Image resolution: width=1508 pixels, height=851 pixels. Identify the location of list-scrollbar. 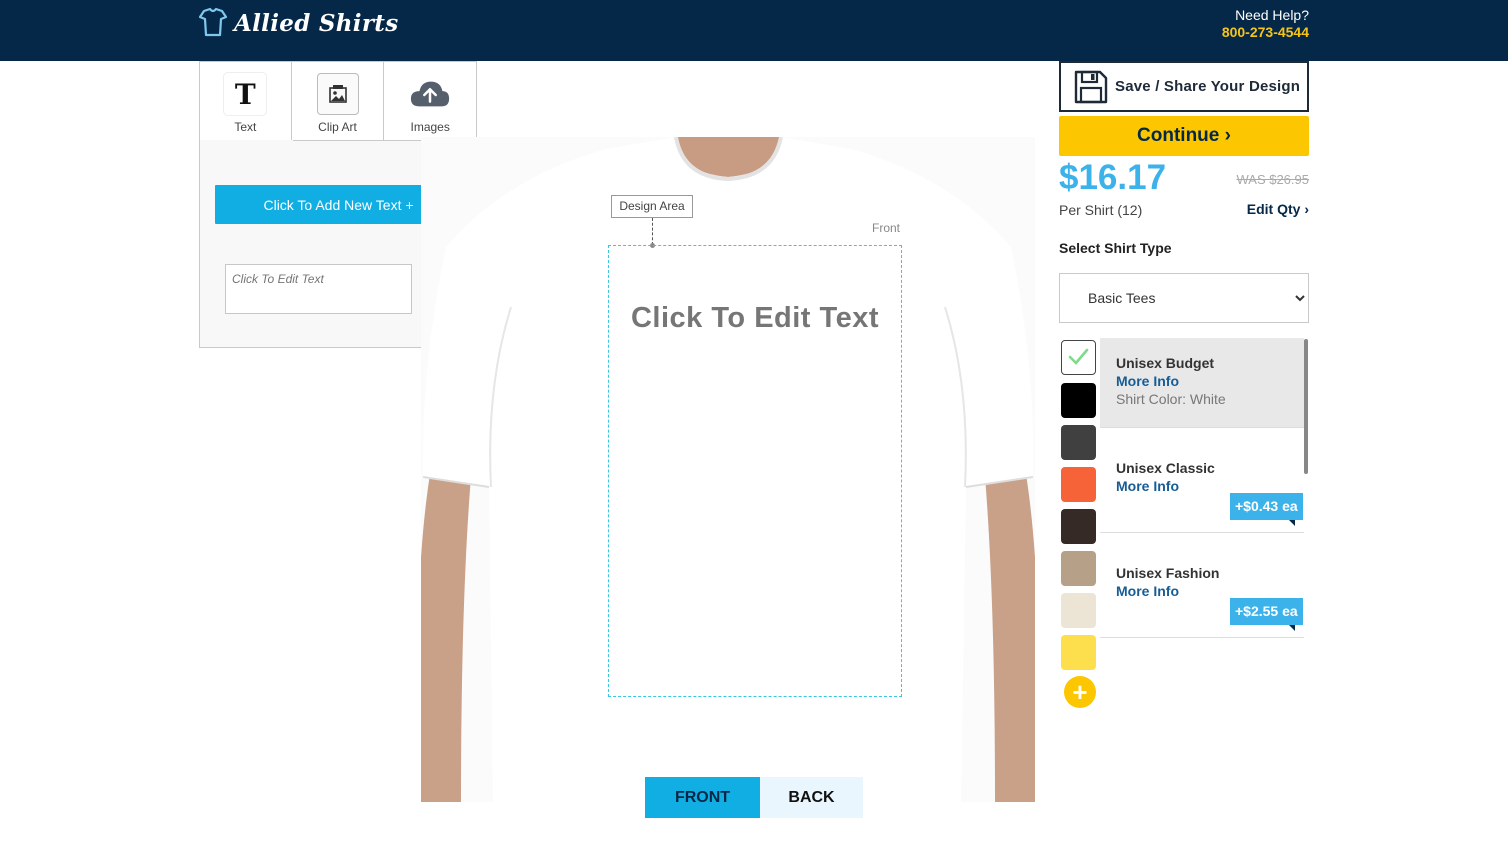
(1306, 406).